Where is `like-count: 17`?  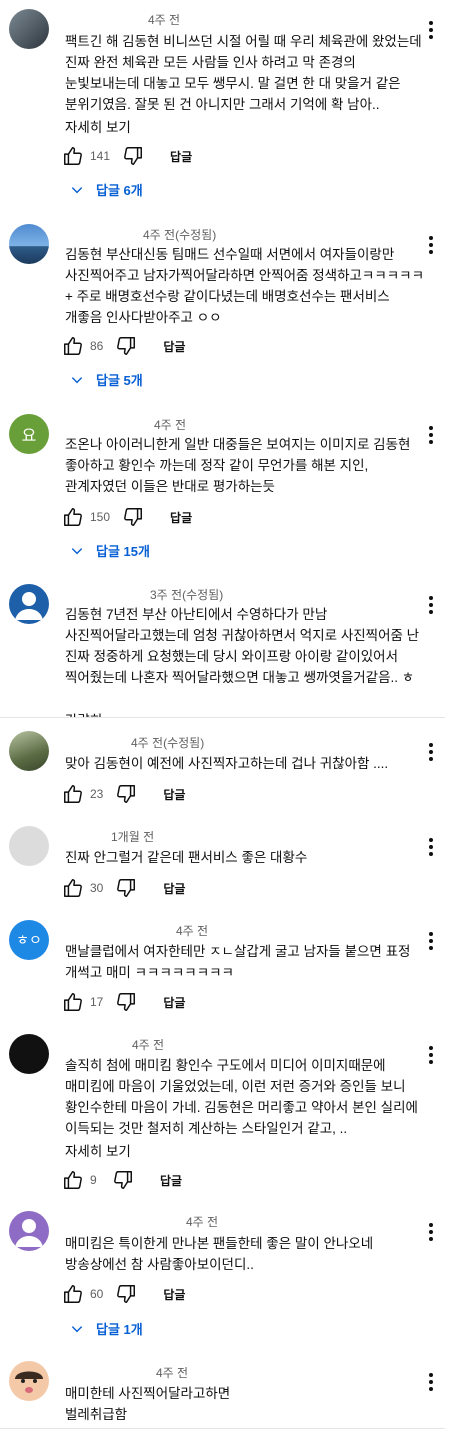 like-count: 17 is located at coordinates (97, 1002).